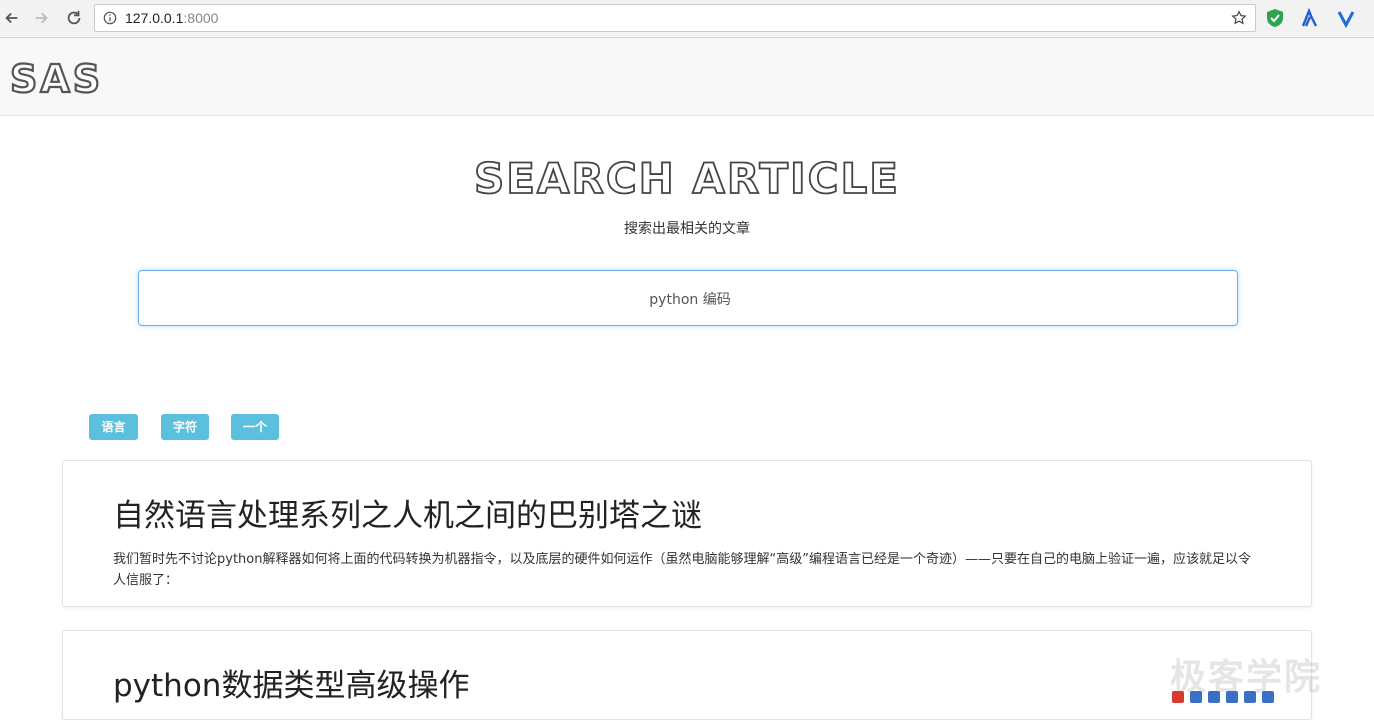 This screenshot has width=1374, height=720. What do you see at coordinates (687, 675) in the screenshot?
I see `result-card: python数据类型高级操作` at bounding box center [687, 675].